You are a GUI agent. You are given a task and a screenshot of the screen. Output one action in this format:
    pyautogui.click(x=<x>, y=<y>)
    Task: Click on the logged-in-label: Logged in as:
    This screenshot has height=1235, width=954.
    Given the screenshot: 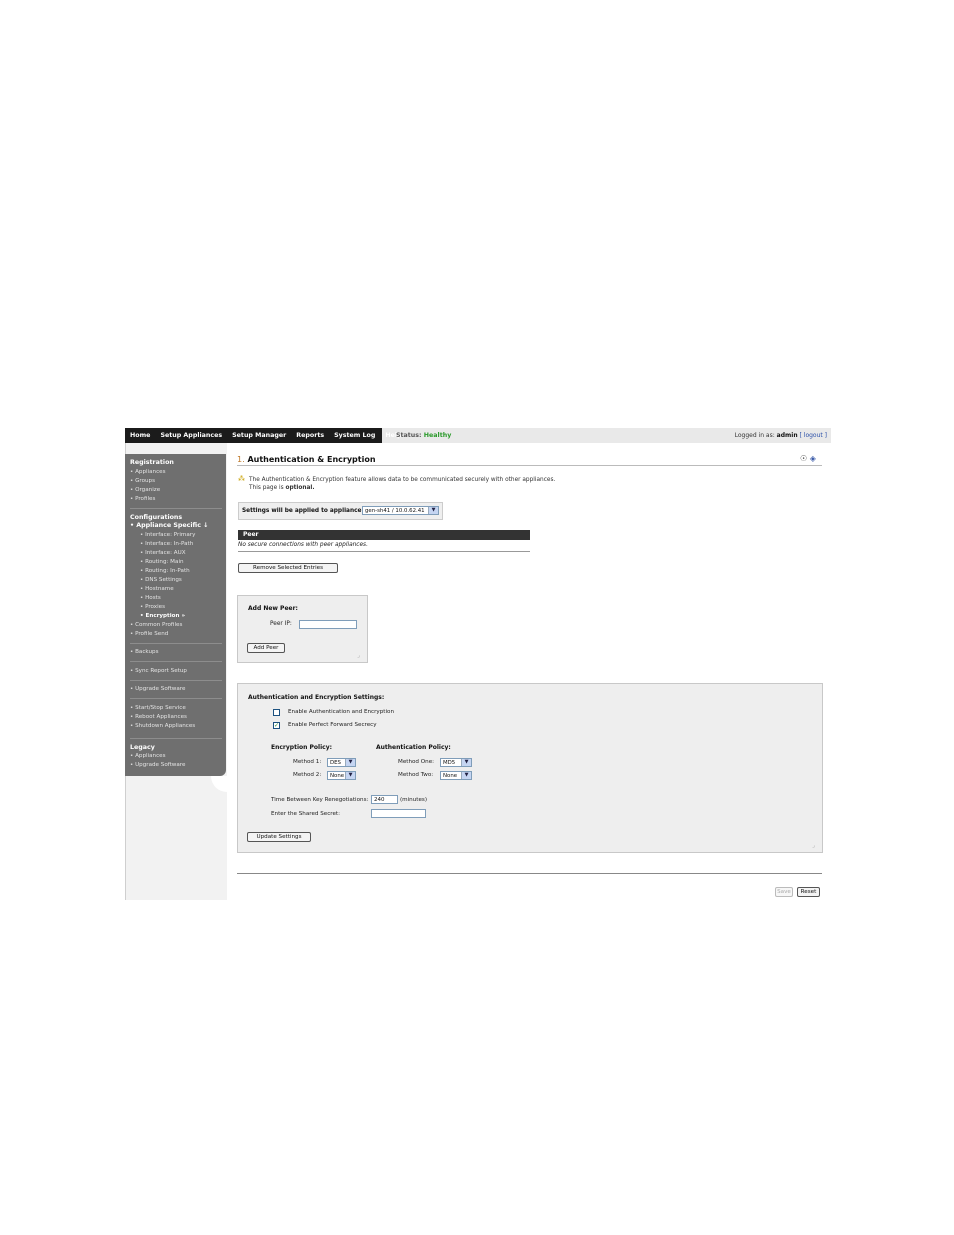 What is the action you would take?
    pyautogui.click(x=754, y=435)
    